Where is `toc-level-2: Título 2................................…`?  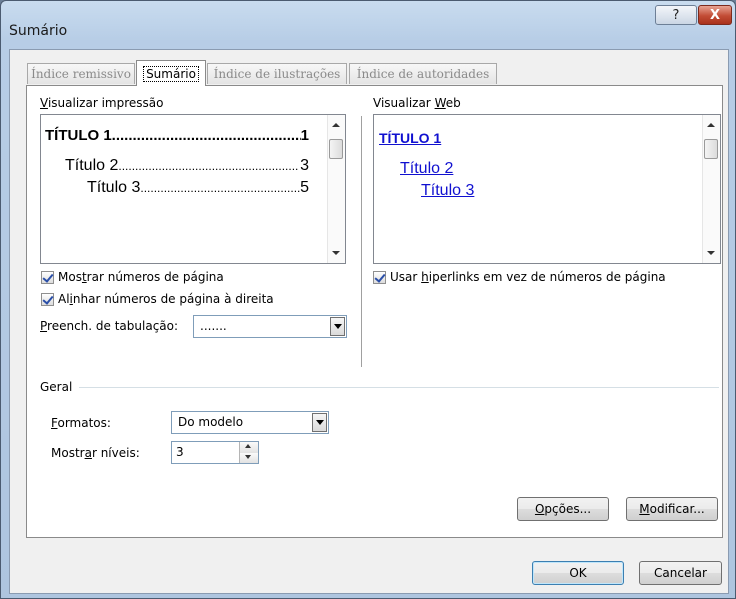 toc-level-2: Título 2................................… is located at coordinates (187, 165).